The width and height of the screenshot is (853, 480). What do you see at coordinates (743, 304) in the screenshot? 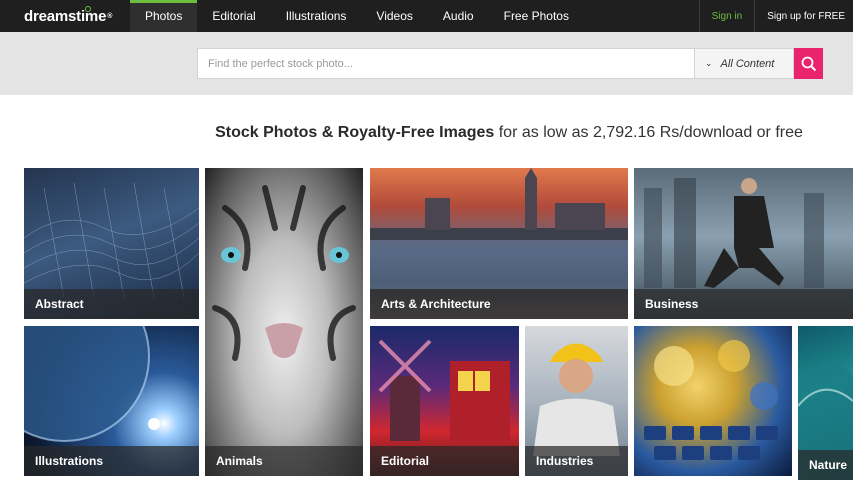
I see `category-label-business: Business` at bounding box center [743, 304].